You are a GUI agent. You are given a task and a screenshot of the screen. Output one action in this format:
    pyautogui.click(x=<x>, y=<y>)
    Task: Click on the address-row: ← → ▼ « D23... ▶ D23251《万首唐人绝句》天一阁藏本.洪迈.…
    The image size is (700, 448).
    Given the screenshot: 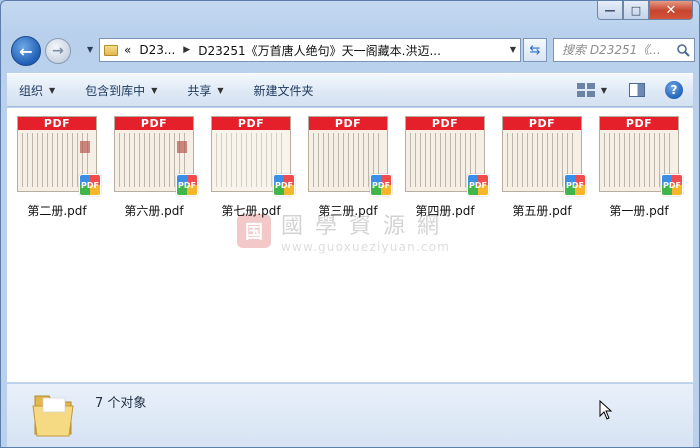 What is the action you would take?
    pyautogui.click(x=351, y=50)
    